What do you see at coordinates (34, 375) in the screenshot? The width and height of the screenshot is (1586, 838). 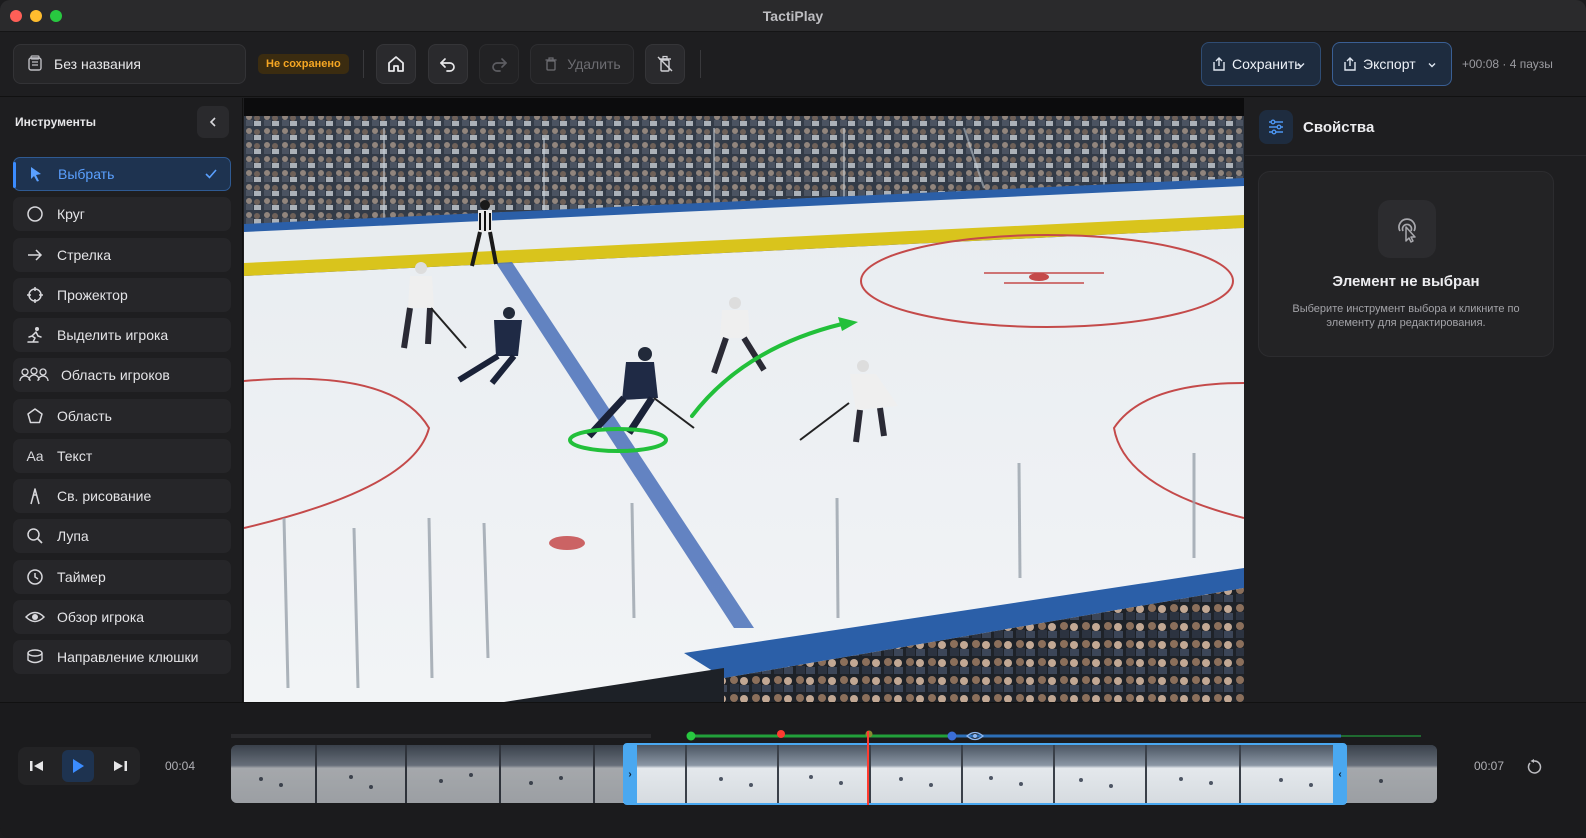 I see `players-group-icon` at bounding box center [34, 375].